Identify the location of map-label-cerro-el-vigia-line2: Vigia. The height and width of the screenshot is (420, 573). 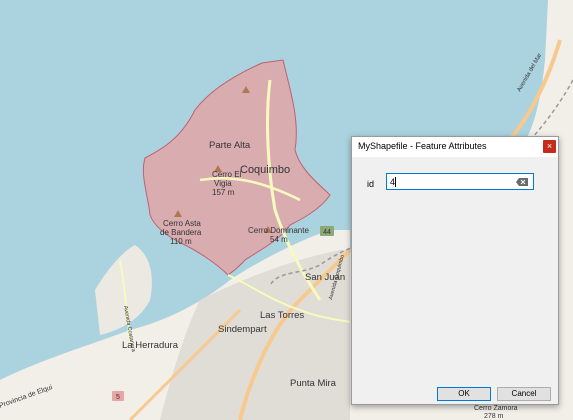
(223, 183).